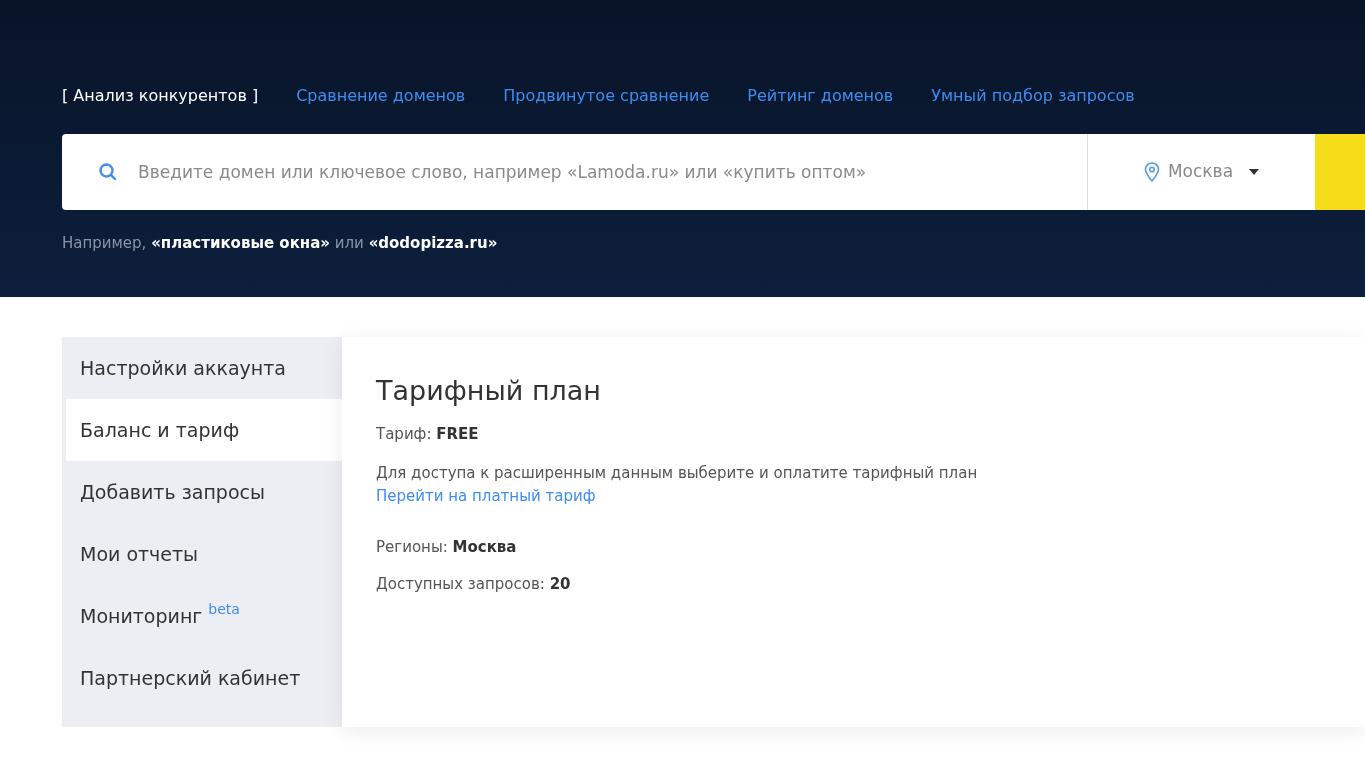 The image size is (1365, 768). I want to click on description-text: Для доступа к расширенным данным выберите и оплатите тарифный план, so click(677, 473).